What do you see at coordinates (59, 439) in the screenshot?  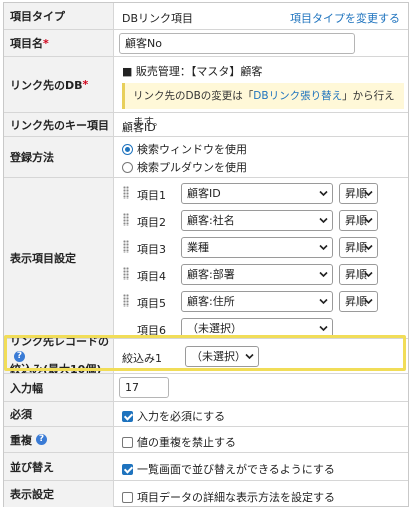 I see `duplicate-label: 重複?` at bounding box center [59, 439].